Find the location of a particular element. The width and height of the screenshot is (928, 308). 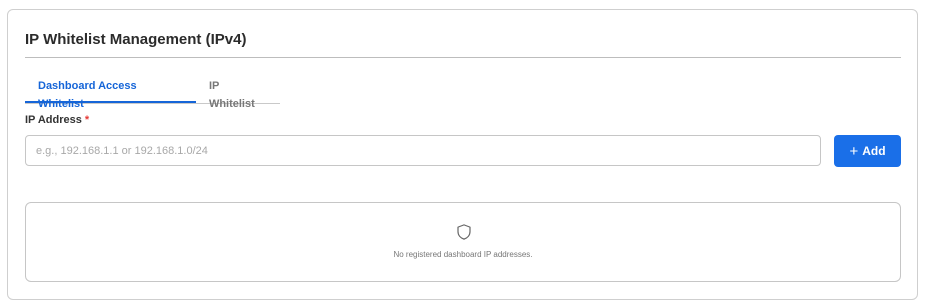

ip-address-label: IP Address * is located at coordinates (57, 120).